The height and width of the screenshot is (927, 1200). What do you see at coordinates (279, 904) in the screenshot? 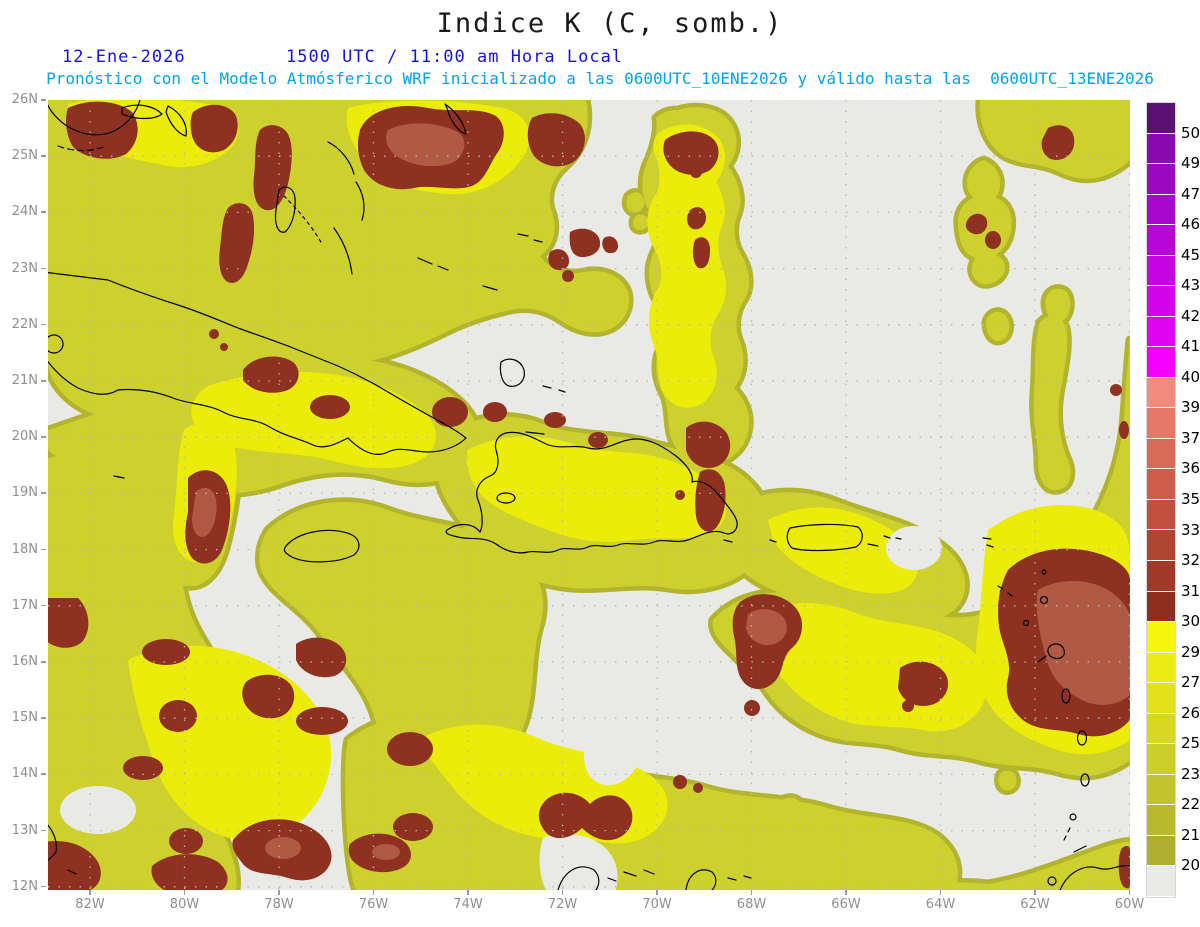
I see `lon-axis-label: 78W` at bounding box center [279, 904].